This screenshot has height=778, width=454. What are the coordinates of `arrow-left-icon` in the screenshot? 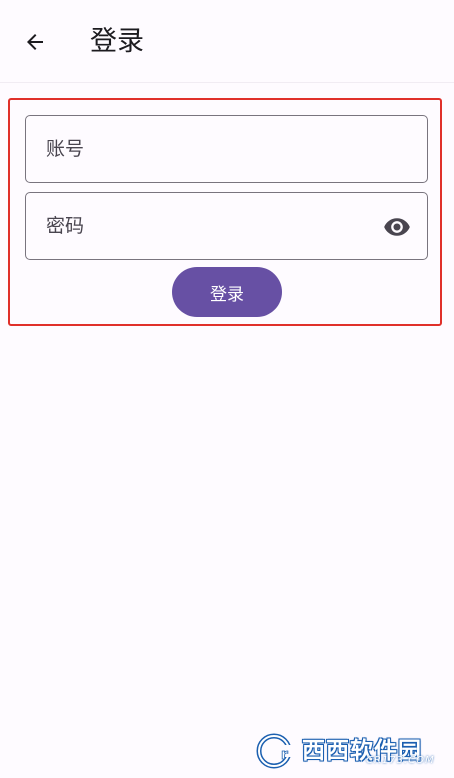 It's located at (35, 42).